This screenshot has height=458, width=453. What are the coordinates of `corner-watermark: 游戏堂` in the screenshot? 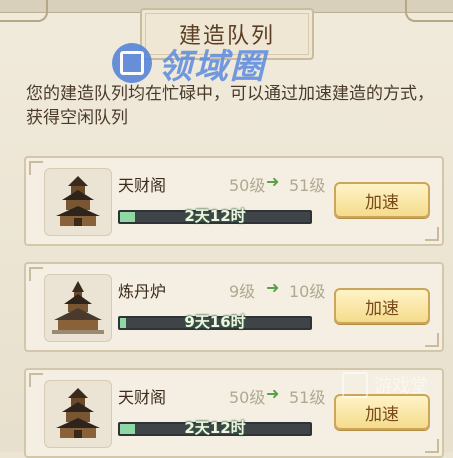 It's located at (385, 385).